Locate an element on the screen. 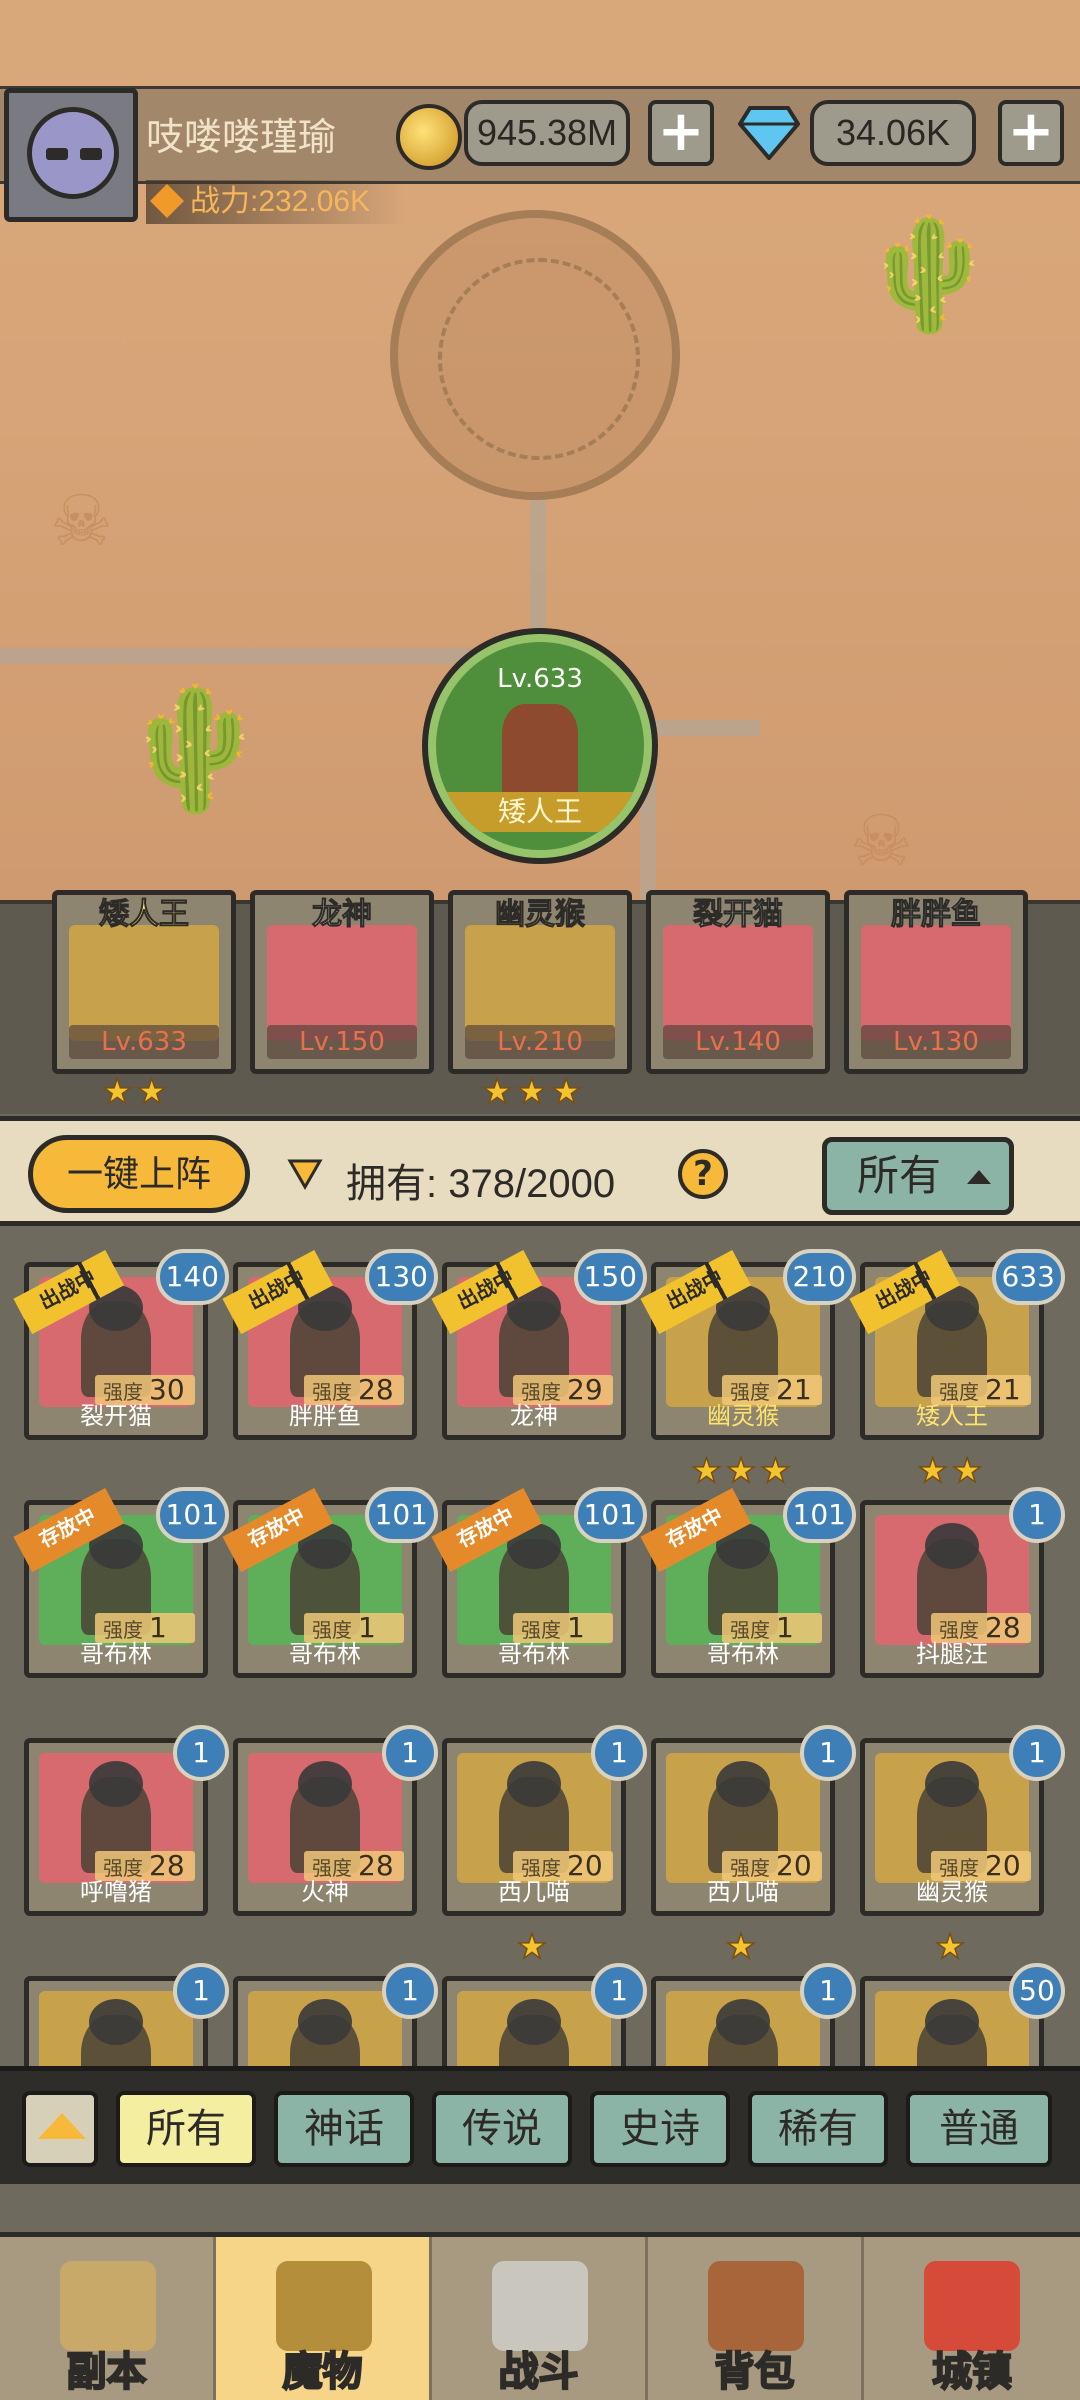  monster-card: 强度 28 呼噜猪 1 is located at coordinates (126, 1820).